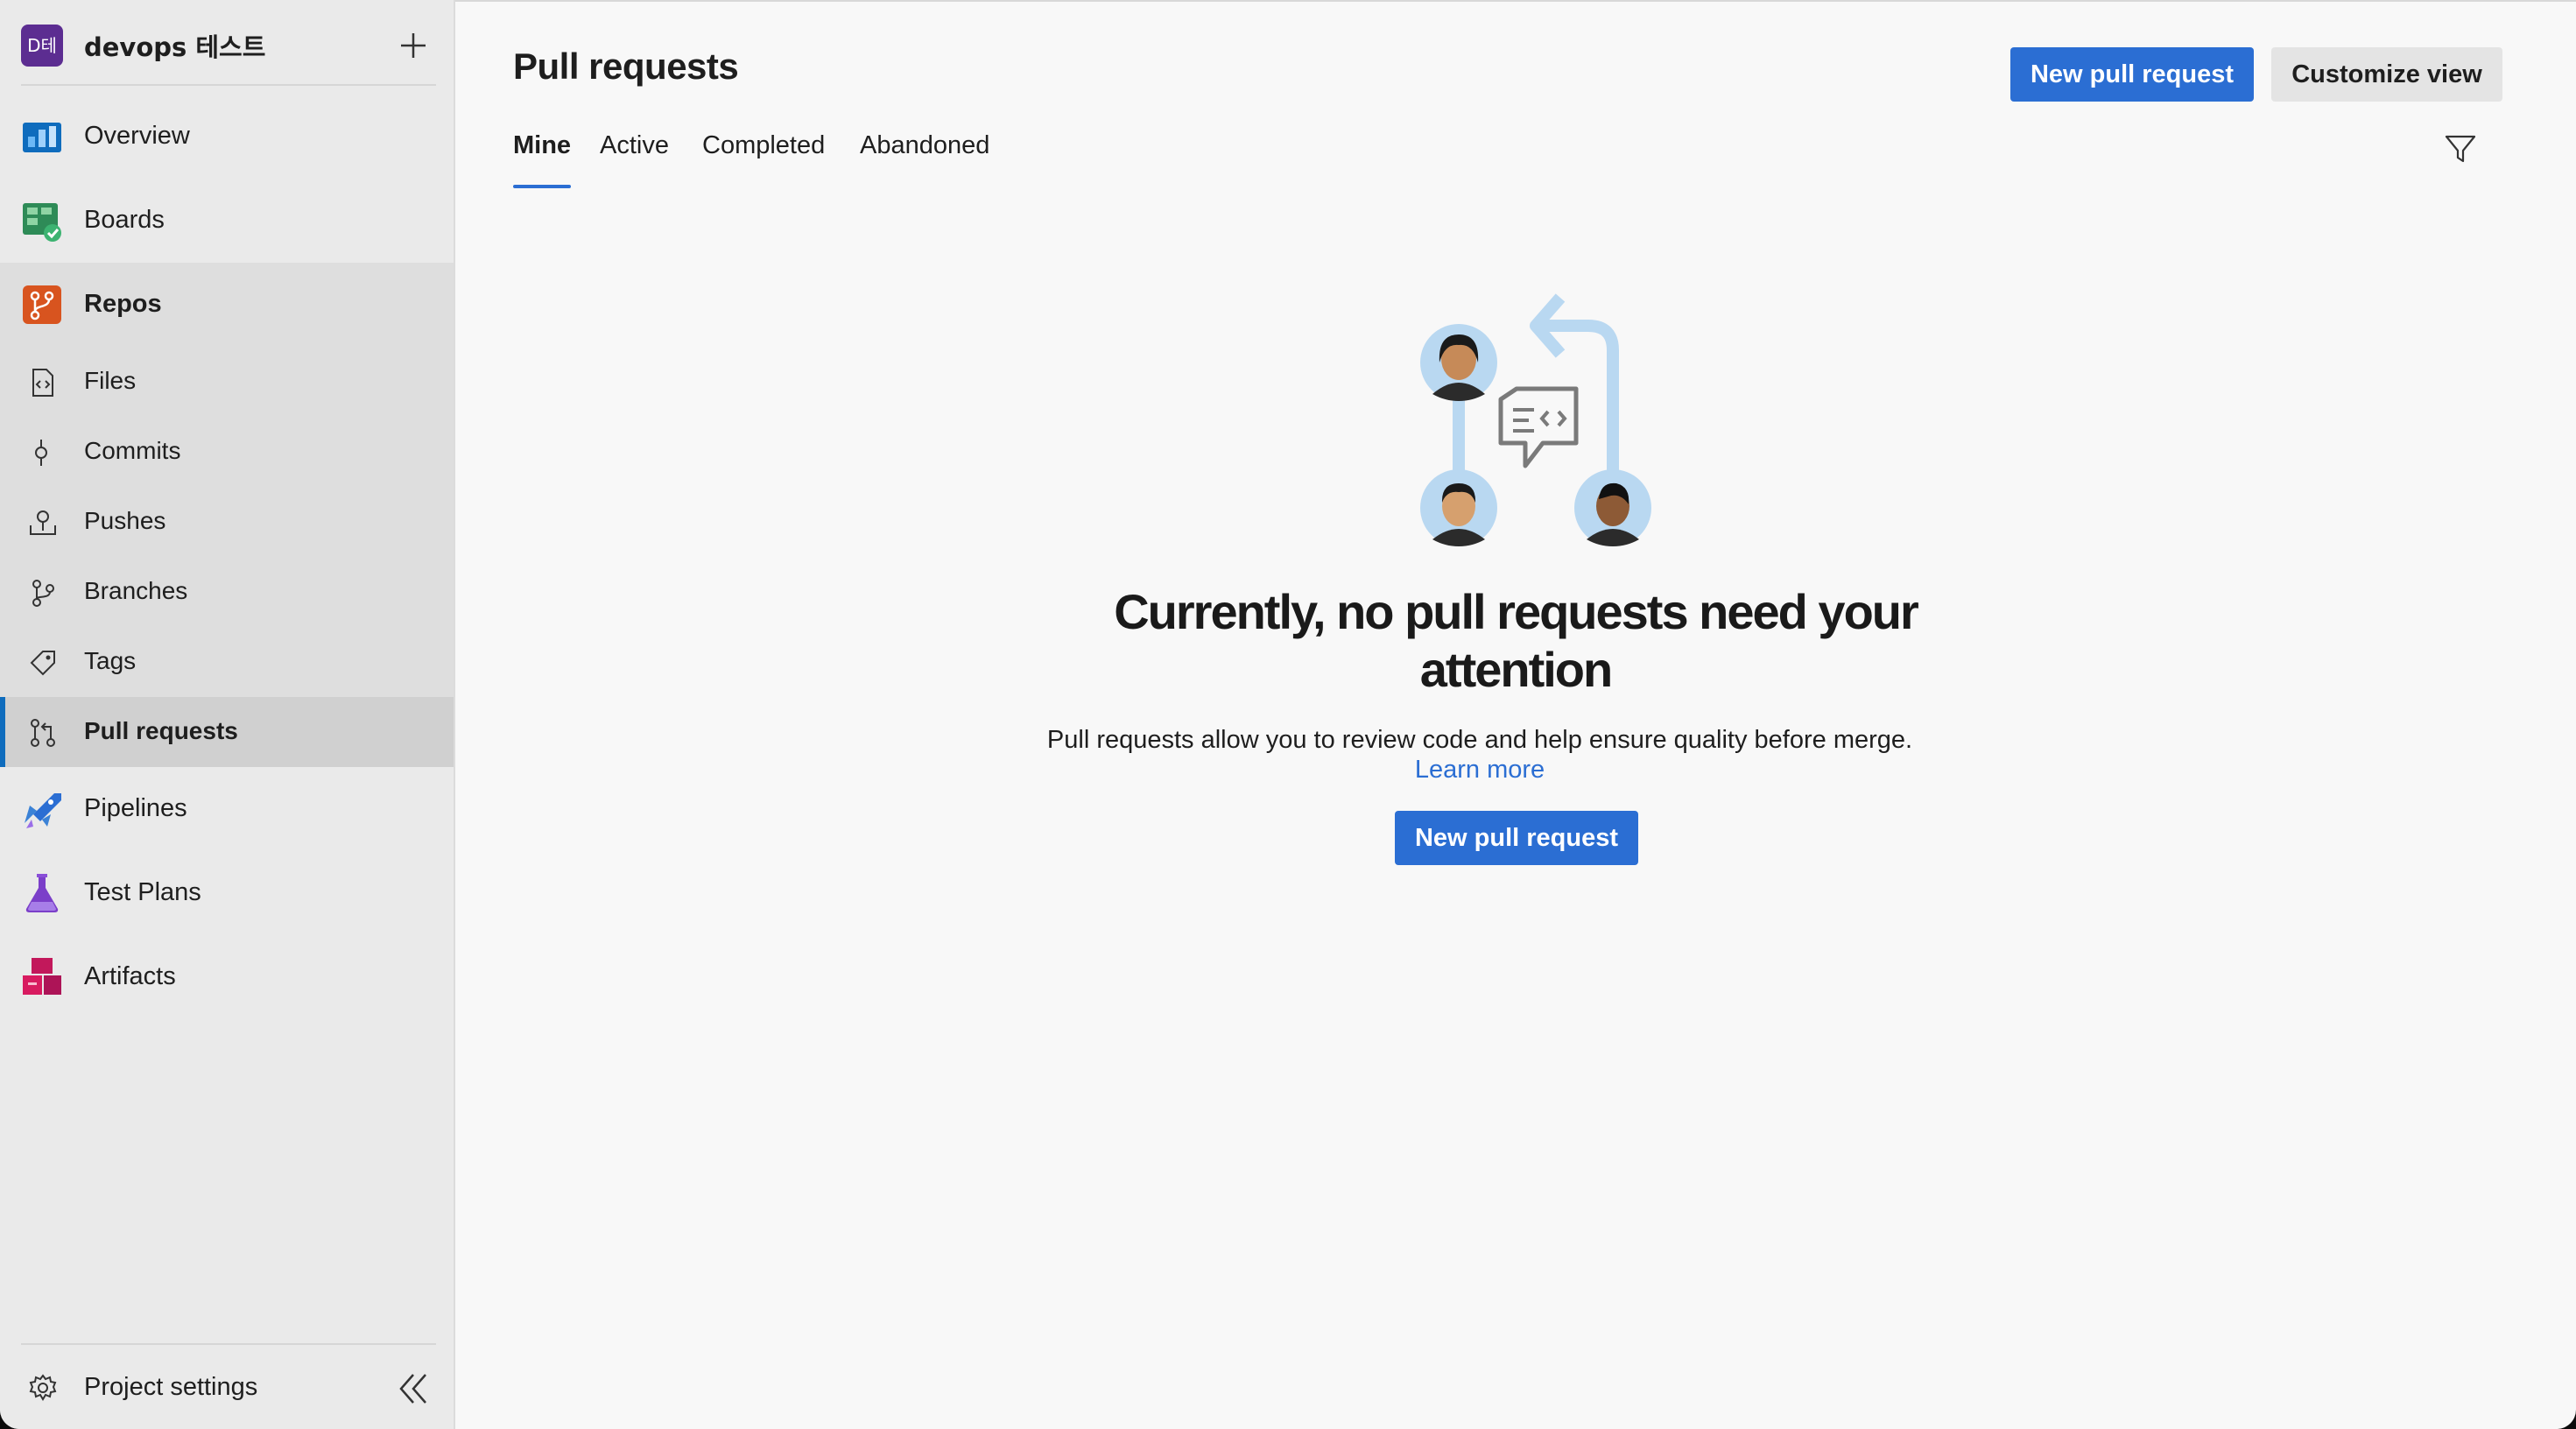 The image size is (2576, 1429). Describe the element at coordinates (42, 977) in the screenshot. I see `artifacts-icon` at that location.